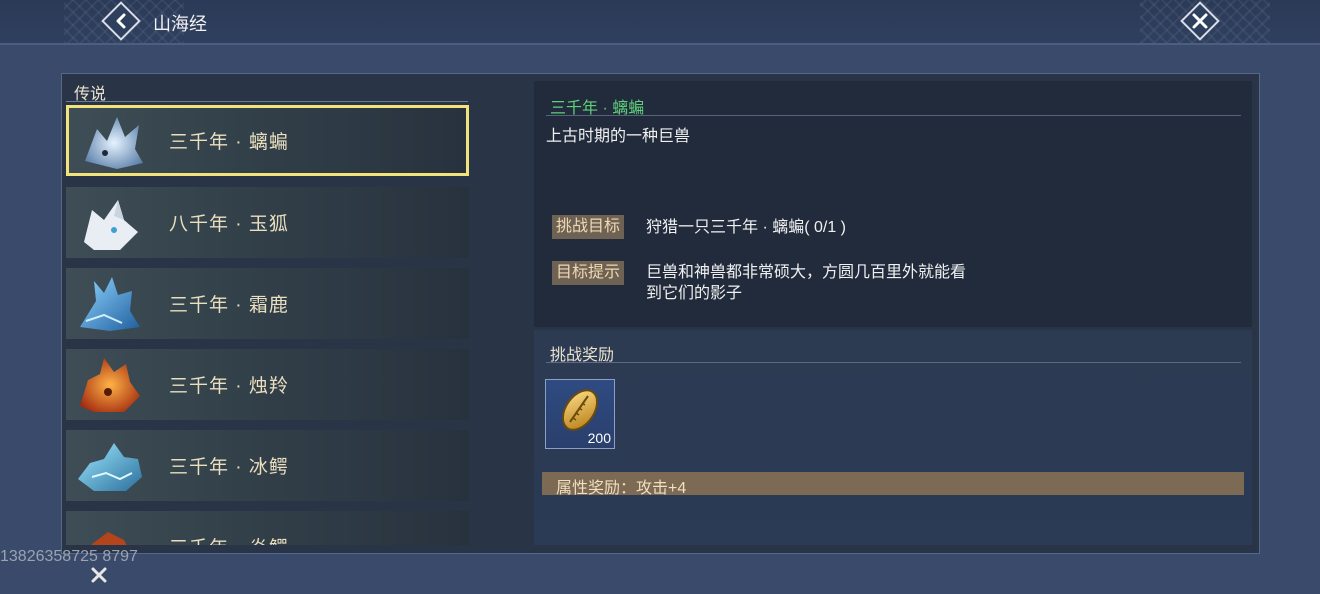 Image resolution: width=1320 pixels, height=594 pixels. I want to click on reward-count: 200, so click(599, 438).